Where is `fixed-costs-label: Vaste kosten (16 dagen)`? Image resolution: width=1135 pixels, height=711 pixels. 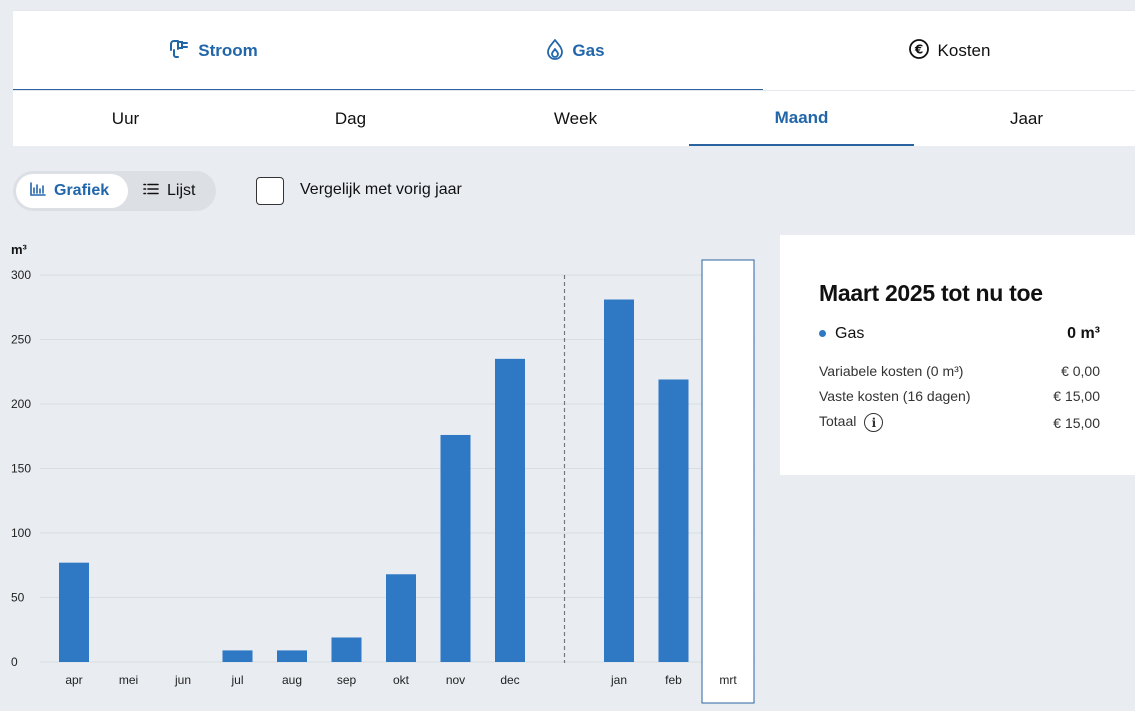
fixed-costs-label: Vaste kosten (16 dagen) is located at coordinates (895, 396).